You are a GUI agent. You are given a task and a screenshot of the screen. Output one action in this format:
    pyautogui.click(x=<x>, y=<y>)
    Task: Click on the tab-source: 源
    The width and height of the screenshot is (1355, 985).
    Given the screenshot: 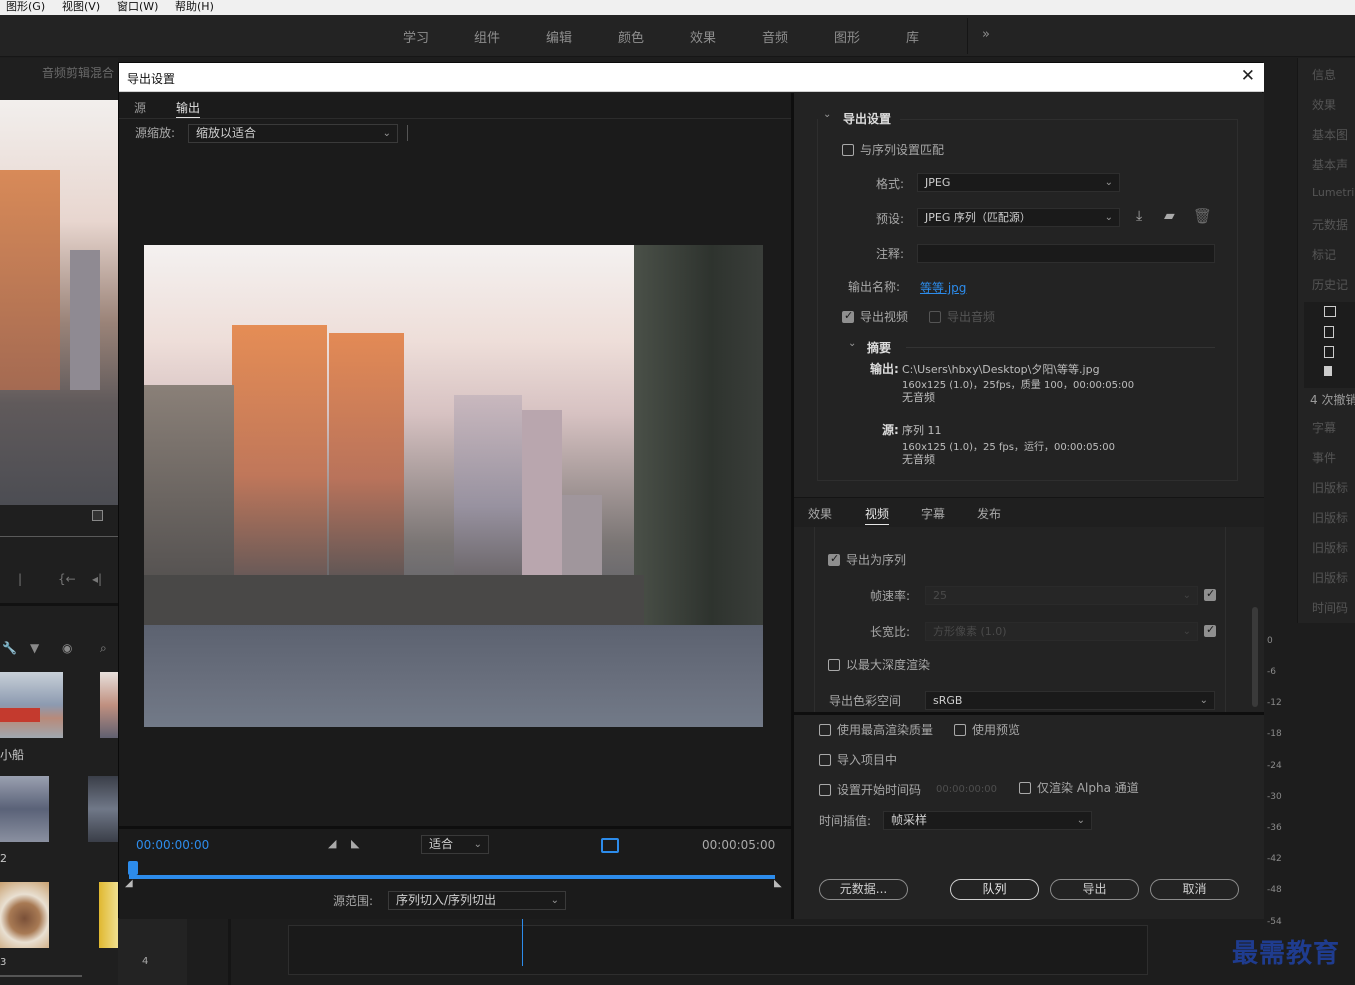 What is the action you would take?
    pyautogui.click(x=140, y=107)
    